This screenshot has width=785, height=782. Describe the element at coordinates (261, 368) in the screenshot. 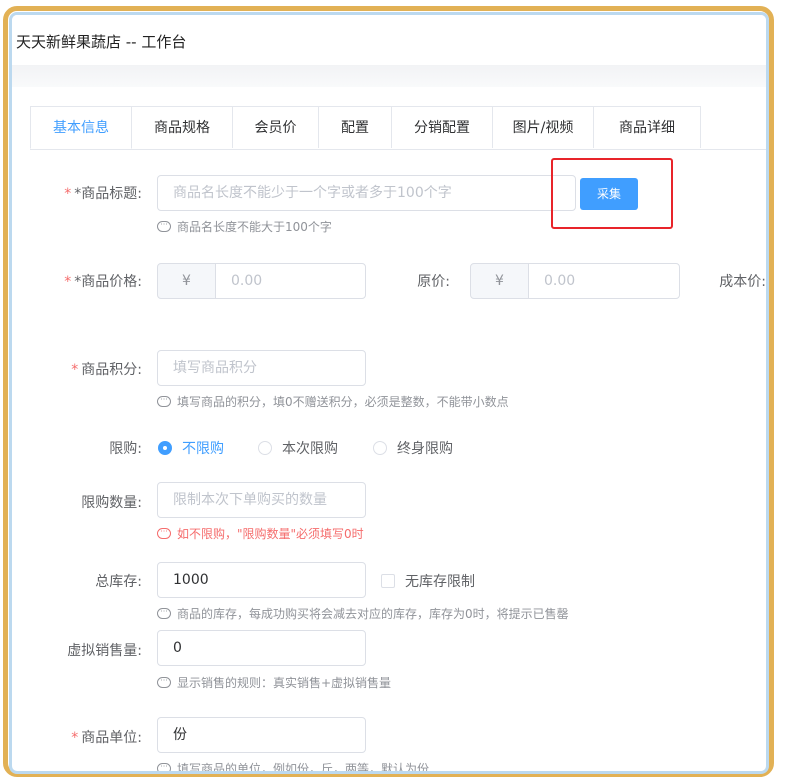

I see `points-input: 填写商品积分` at that location.